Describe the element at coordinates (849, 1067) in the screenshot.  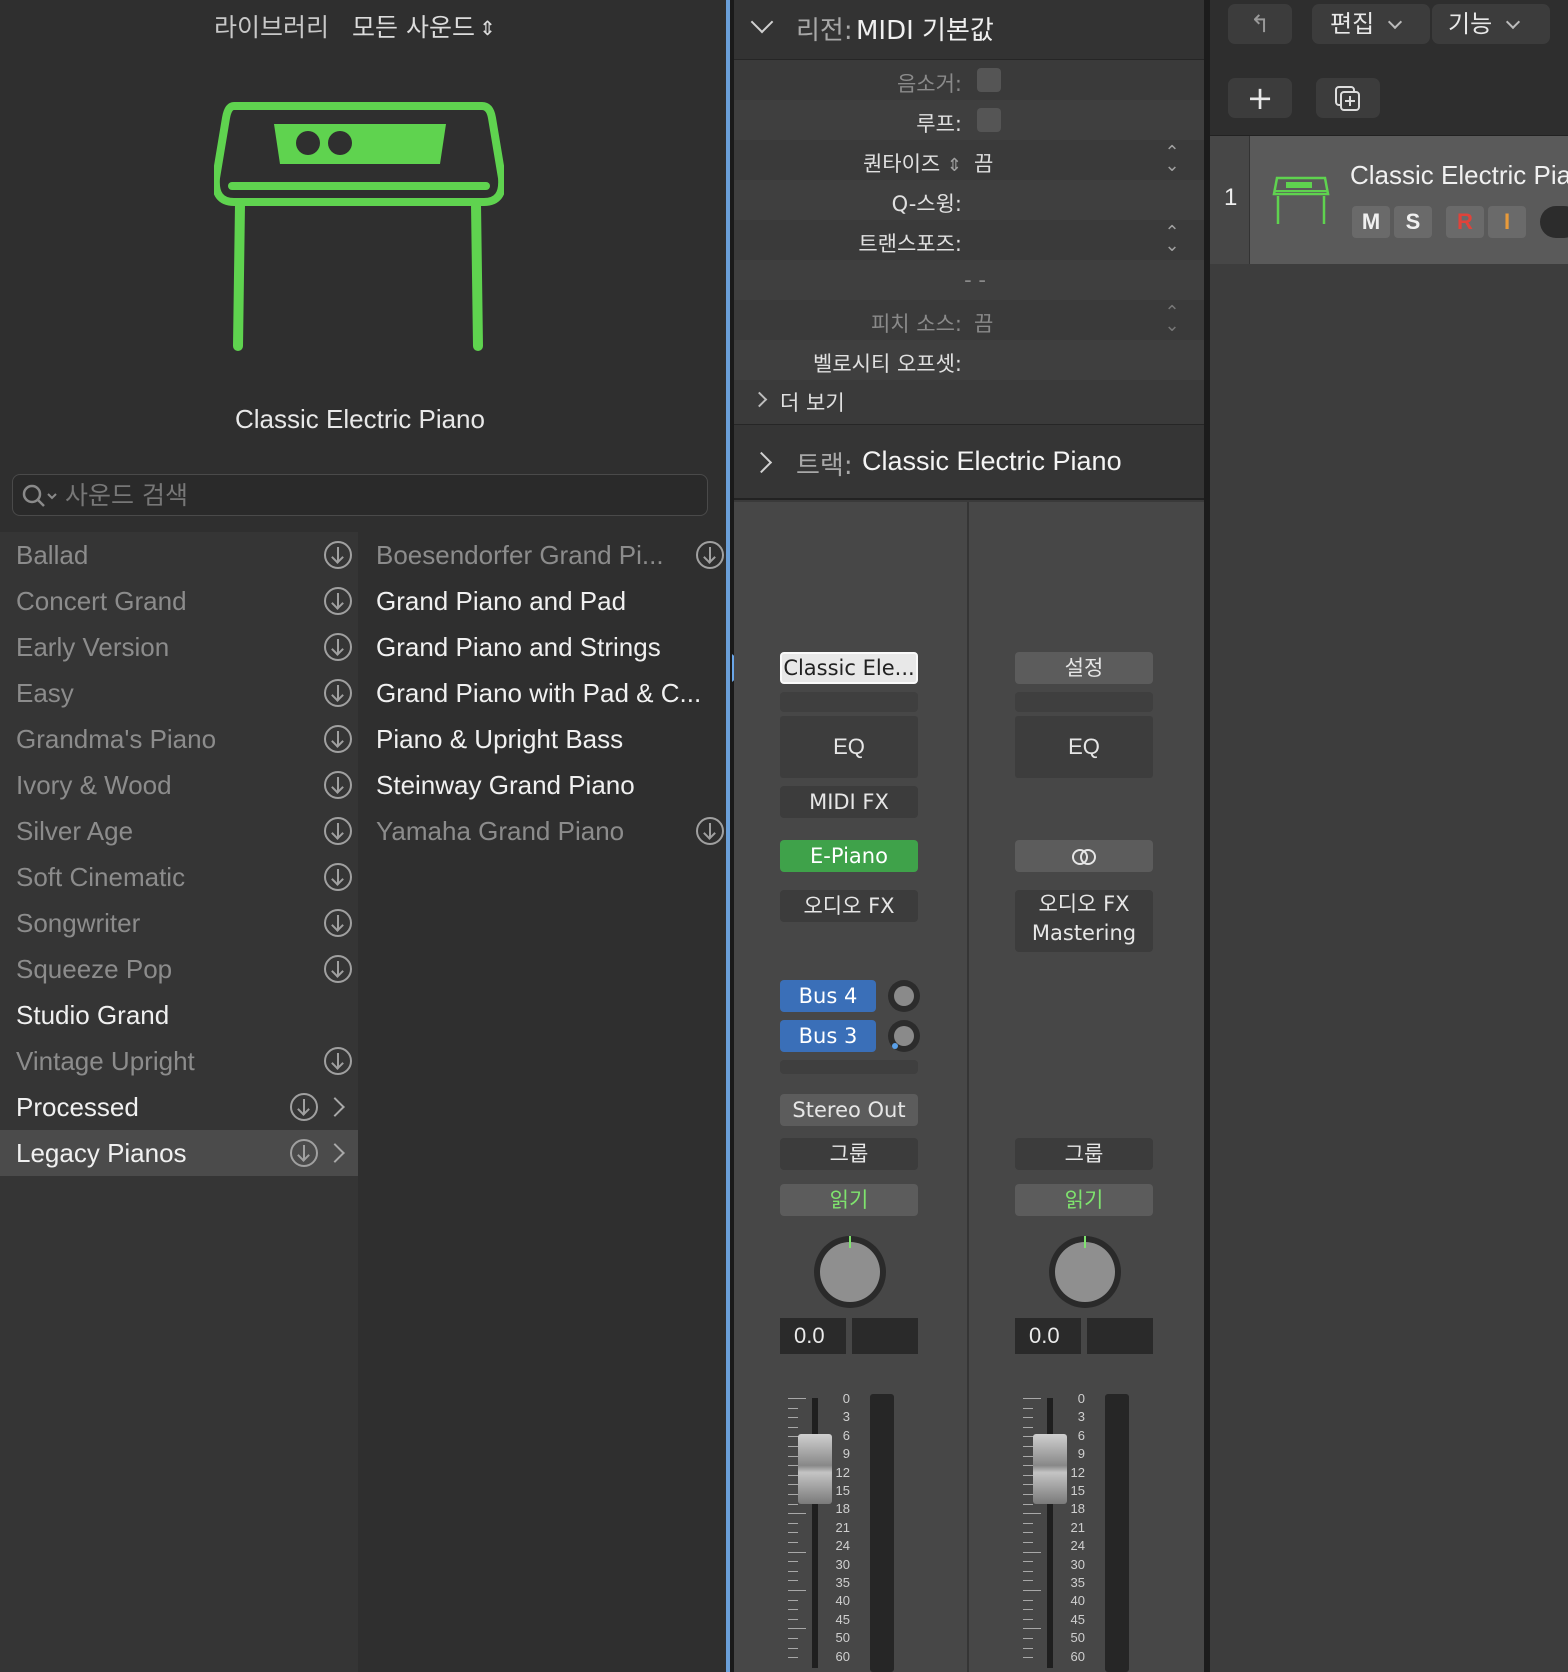
I see `empty-send-slot` at that location.